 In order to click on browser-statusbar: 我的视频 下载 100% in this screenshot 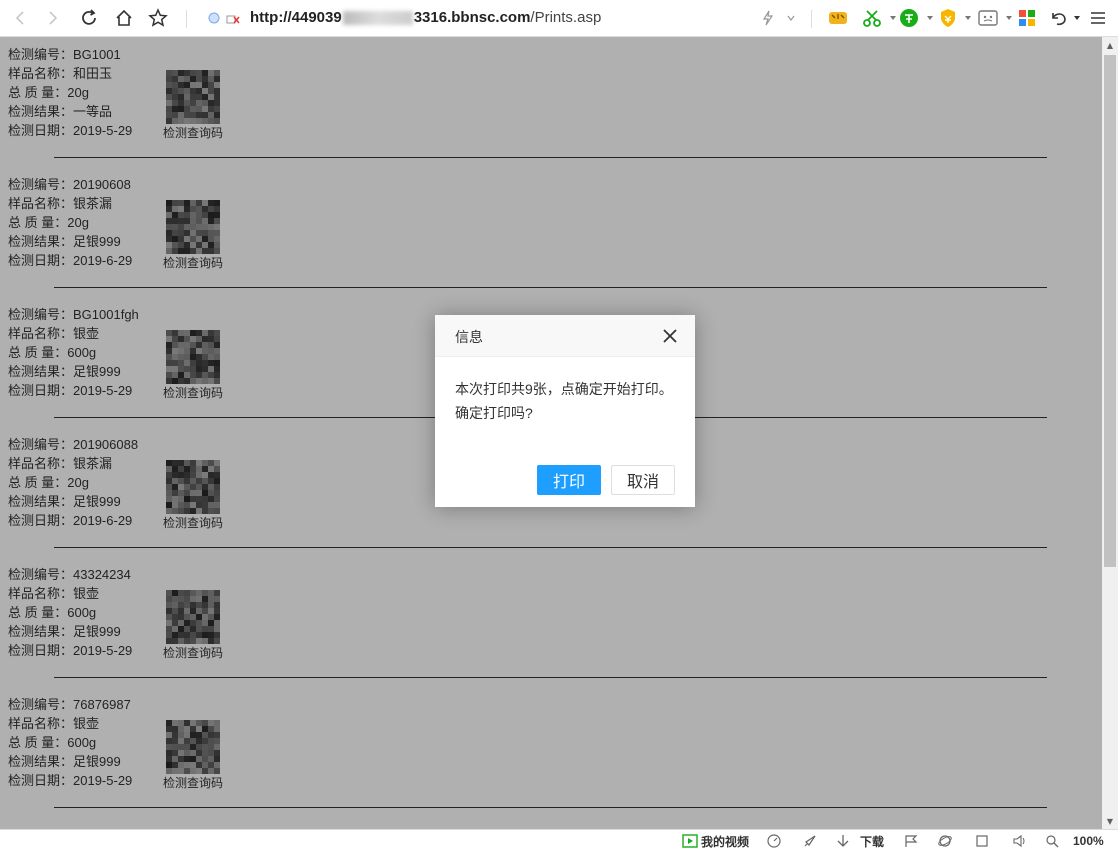, I will do `click(559, 840)`.